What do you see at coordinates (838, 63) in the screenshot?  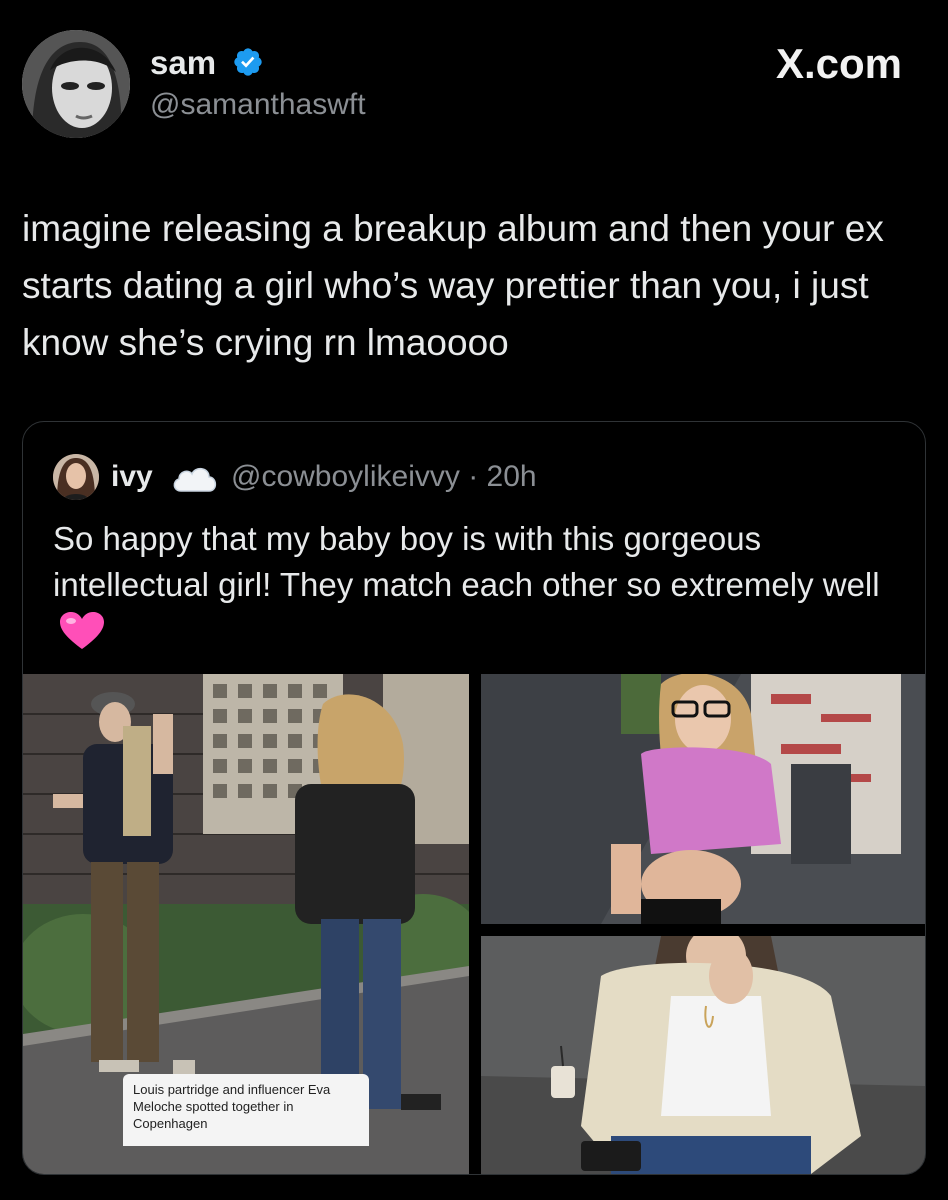 I see `site-logo: X.com` at bounding box center [838, 63].